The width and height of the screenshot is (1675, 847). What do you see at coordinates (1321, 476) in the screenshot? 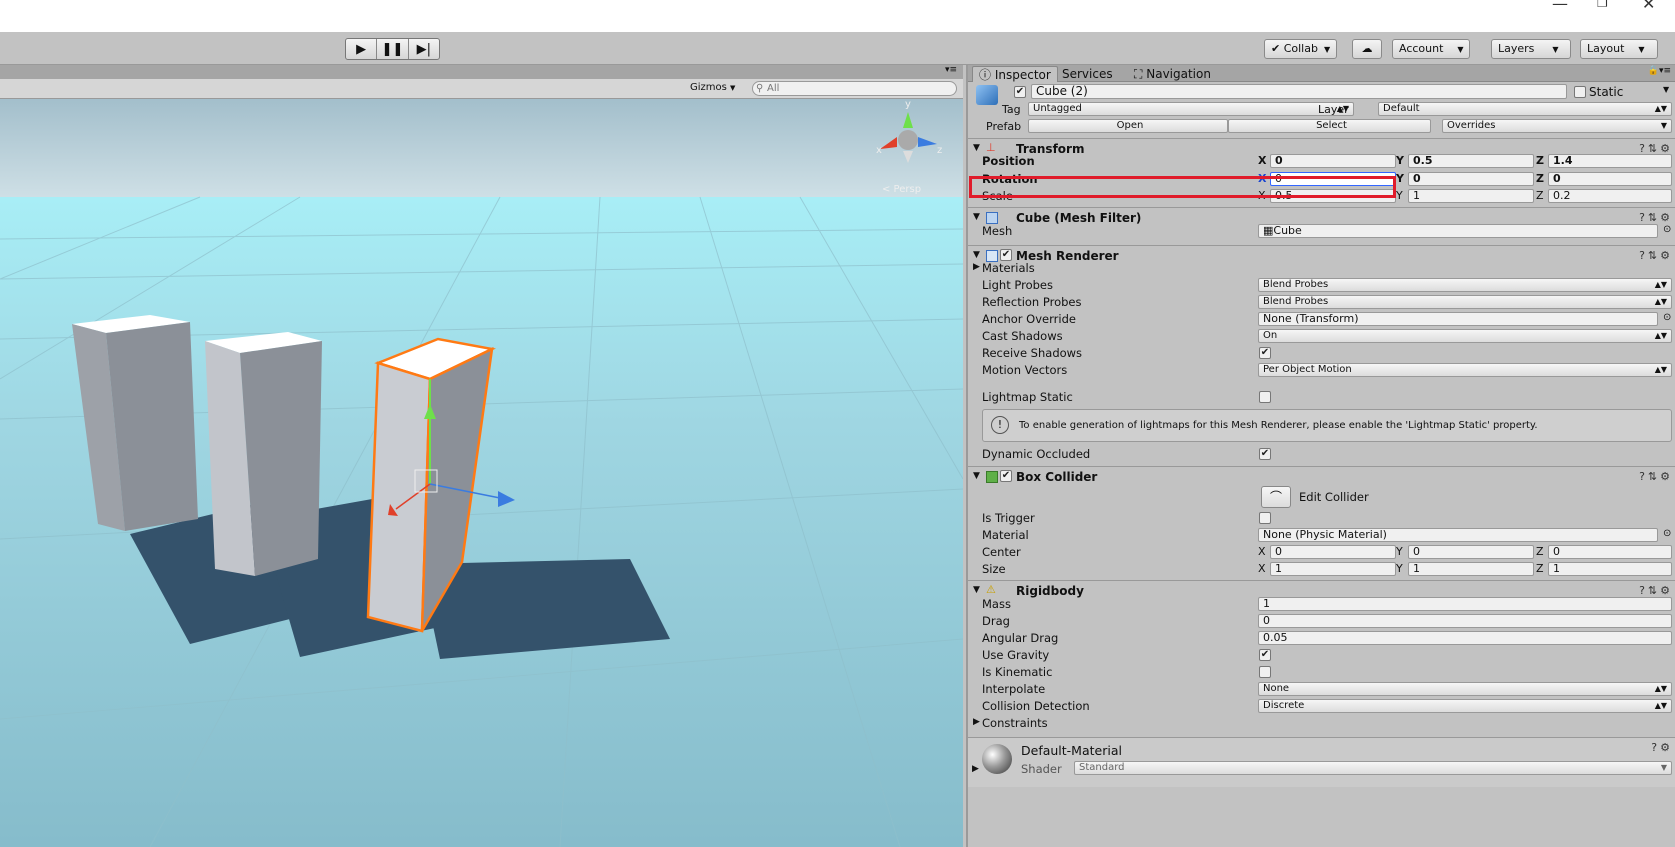
I see `box-collider-component: ▼ ✔ Box Collider ?⇅⚙` at bounding box center [1321, 476].